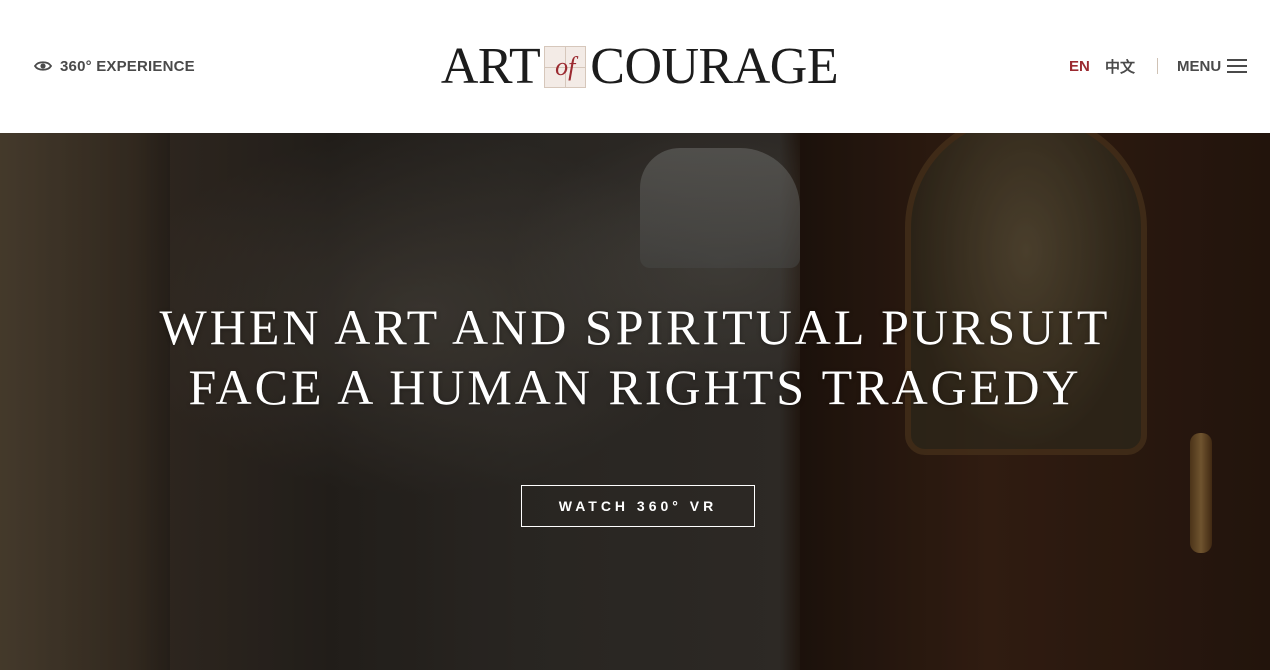 The width and height of the screenshot is (1270, 670). What do you see at coordinates (43, 66) in the screenshot?
I see `eye-icon` at bounding box center [43, 66].